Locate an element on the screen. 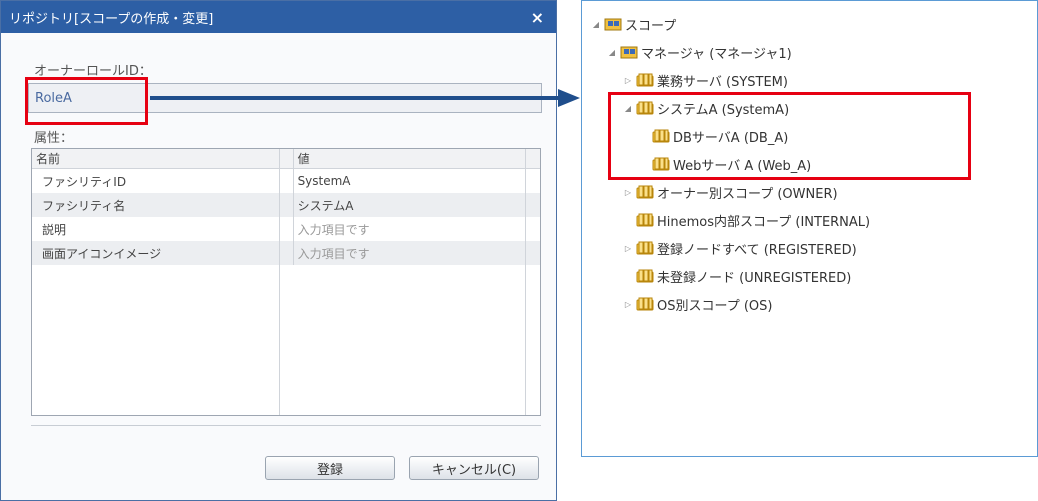 The image size is (1038, 501). tree-node-label: 登録ノードすべて (REGISTERED) is located at coordinates (757, 250).